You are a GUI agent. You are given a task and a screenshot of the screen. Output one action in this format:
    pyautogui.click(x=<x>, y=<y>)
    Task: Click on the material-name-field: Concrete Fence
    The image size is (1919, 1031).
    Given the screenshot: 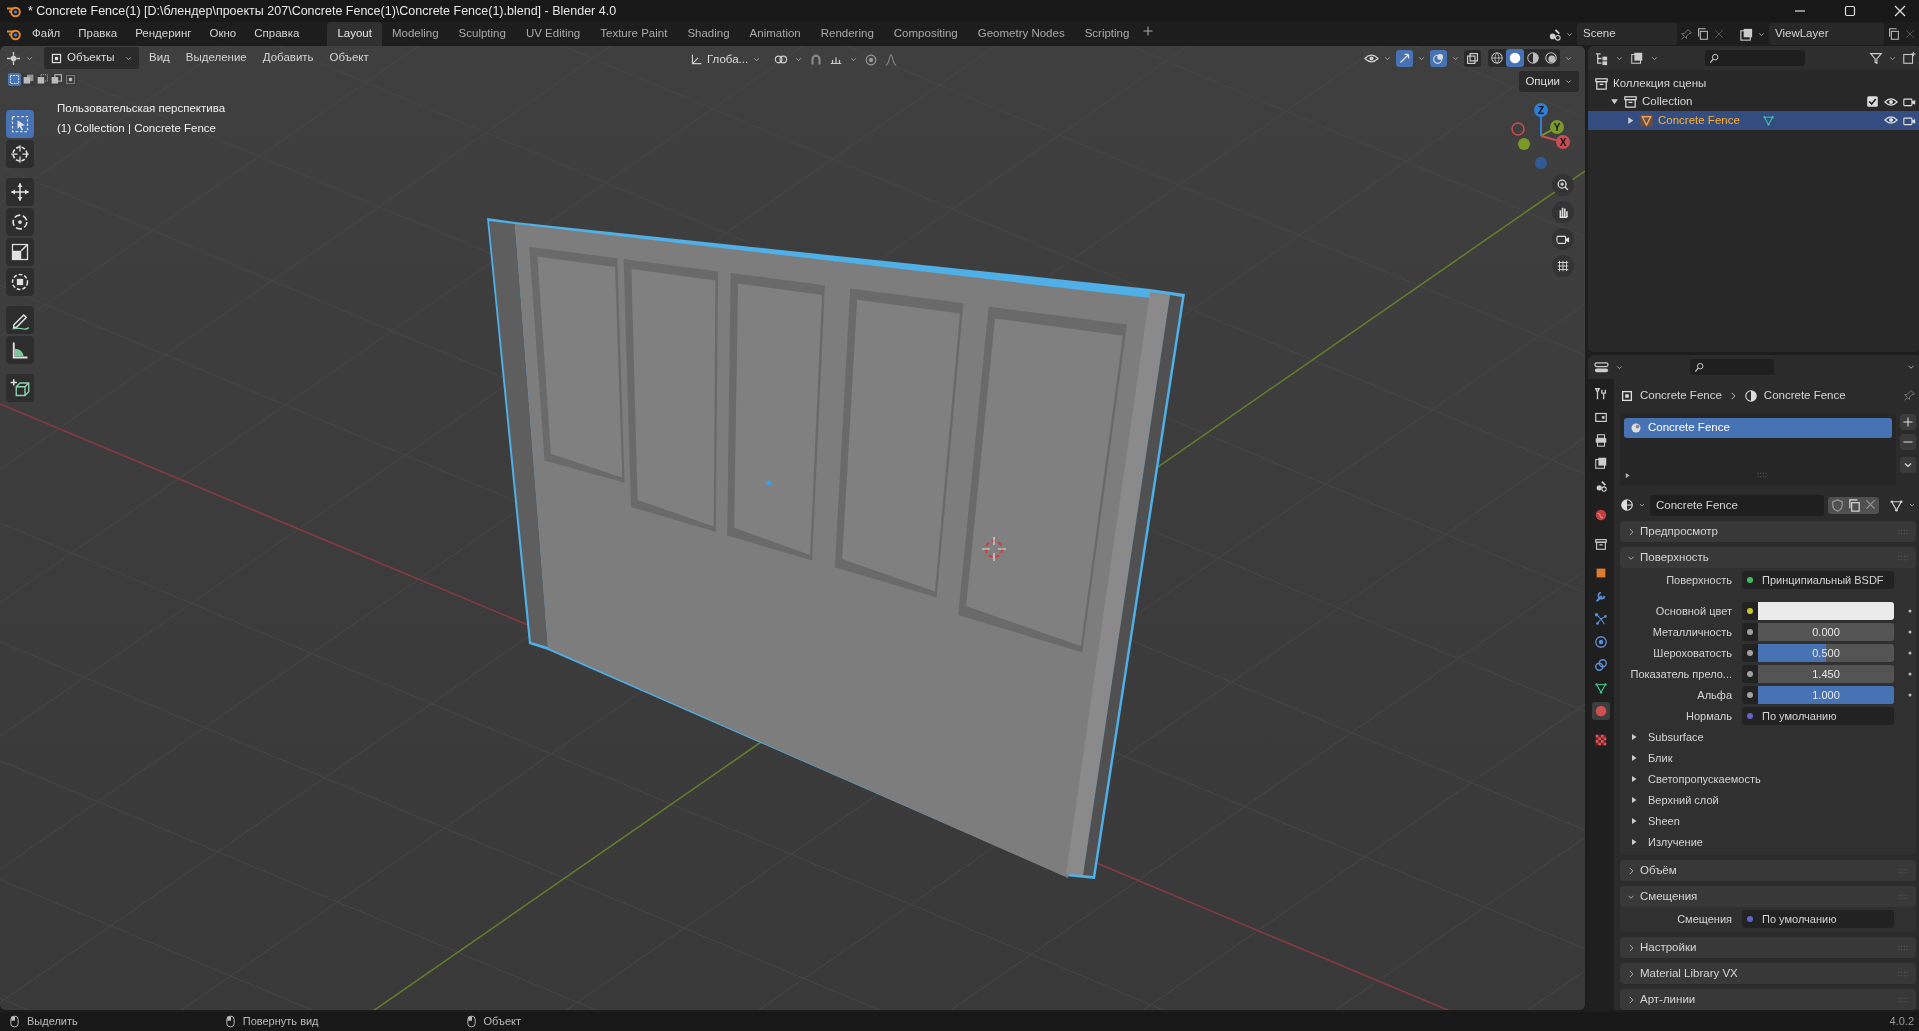 What is the action you would take?
    pyautogui.click(x=1737, y=505)
    